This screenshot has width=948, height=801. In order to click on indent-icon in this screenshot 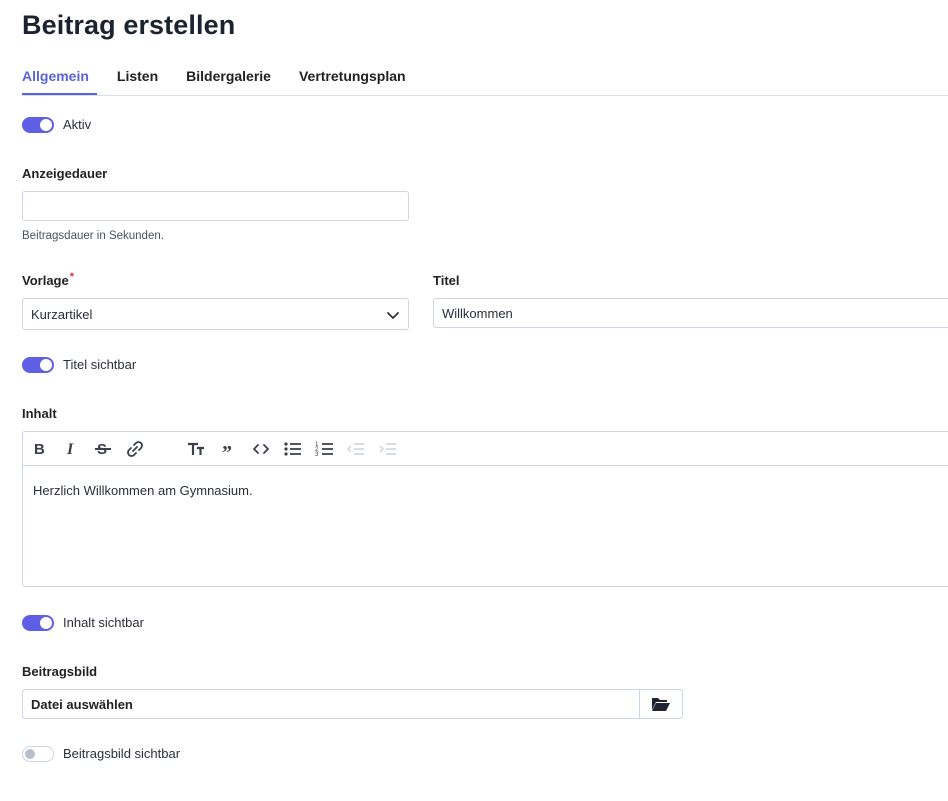, I will do `click(388, 449)`.